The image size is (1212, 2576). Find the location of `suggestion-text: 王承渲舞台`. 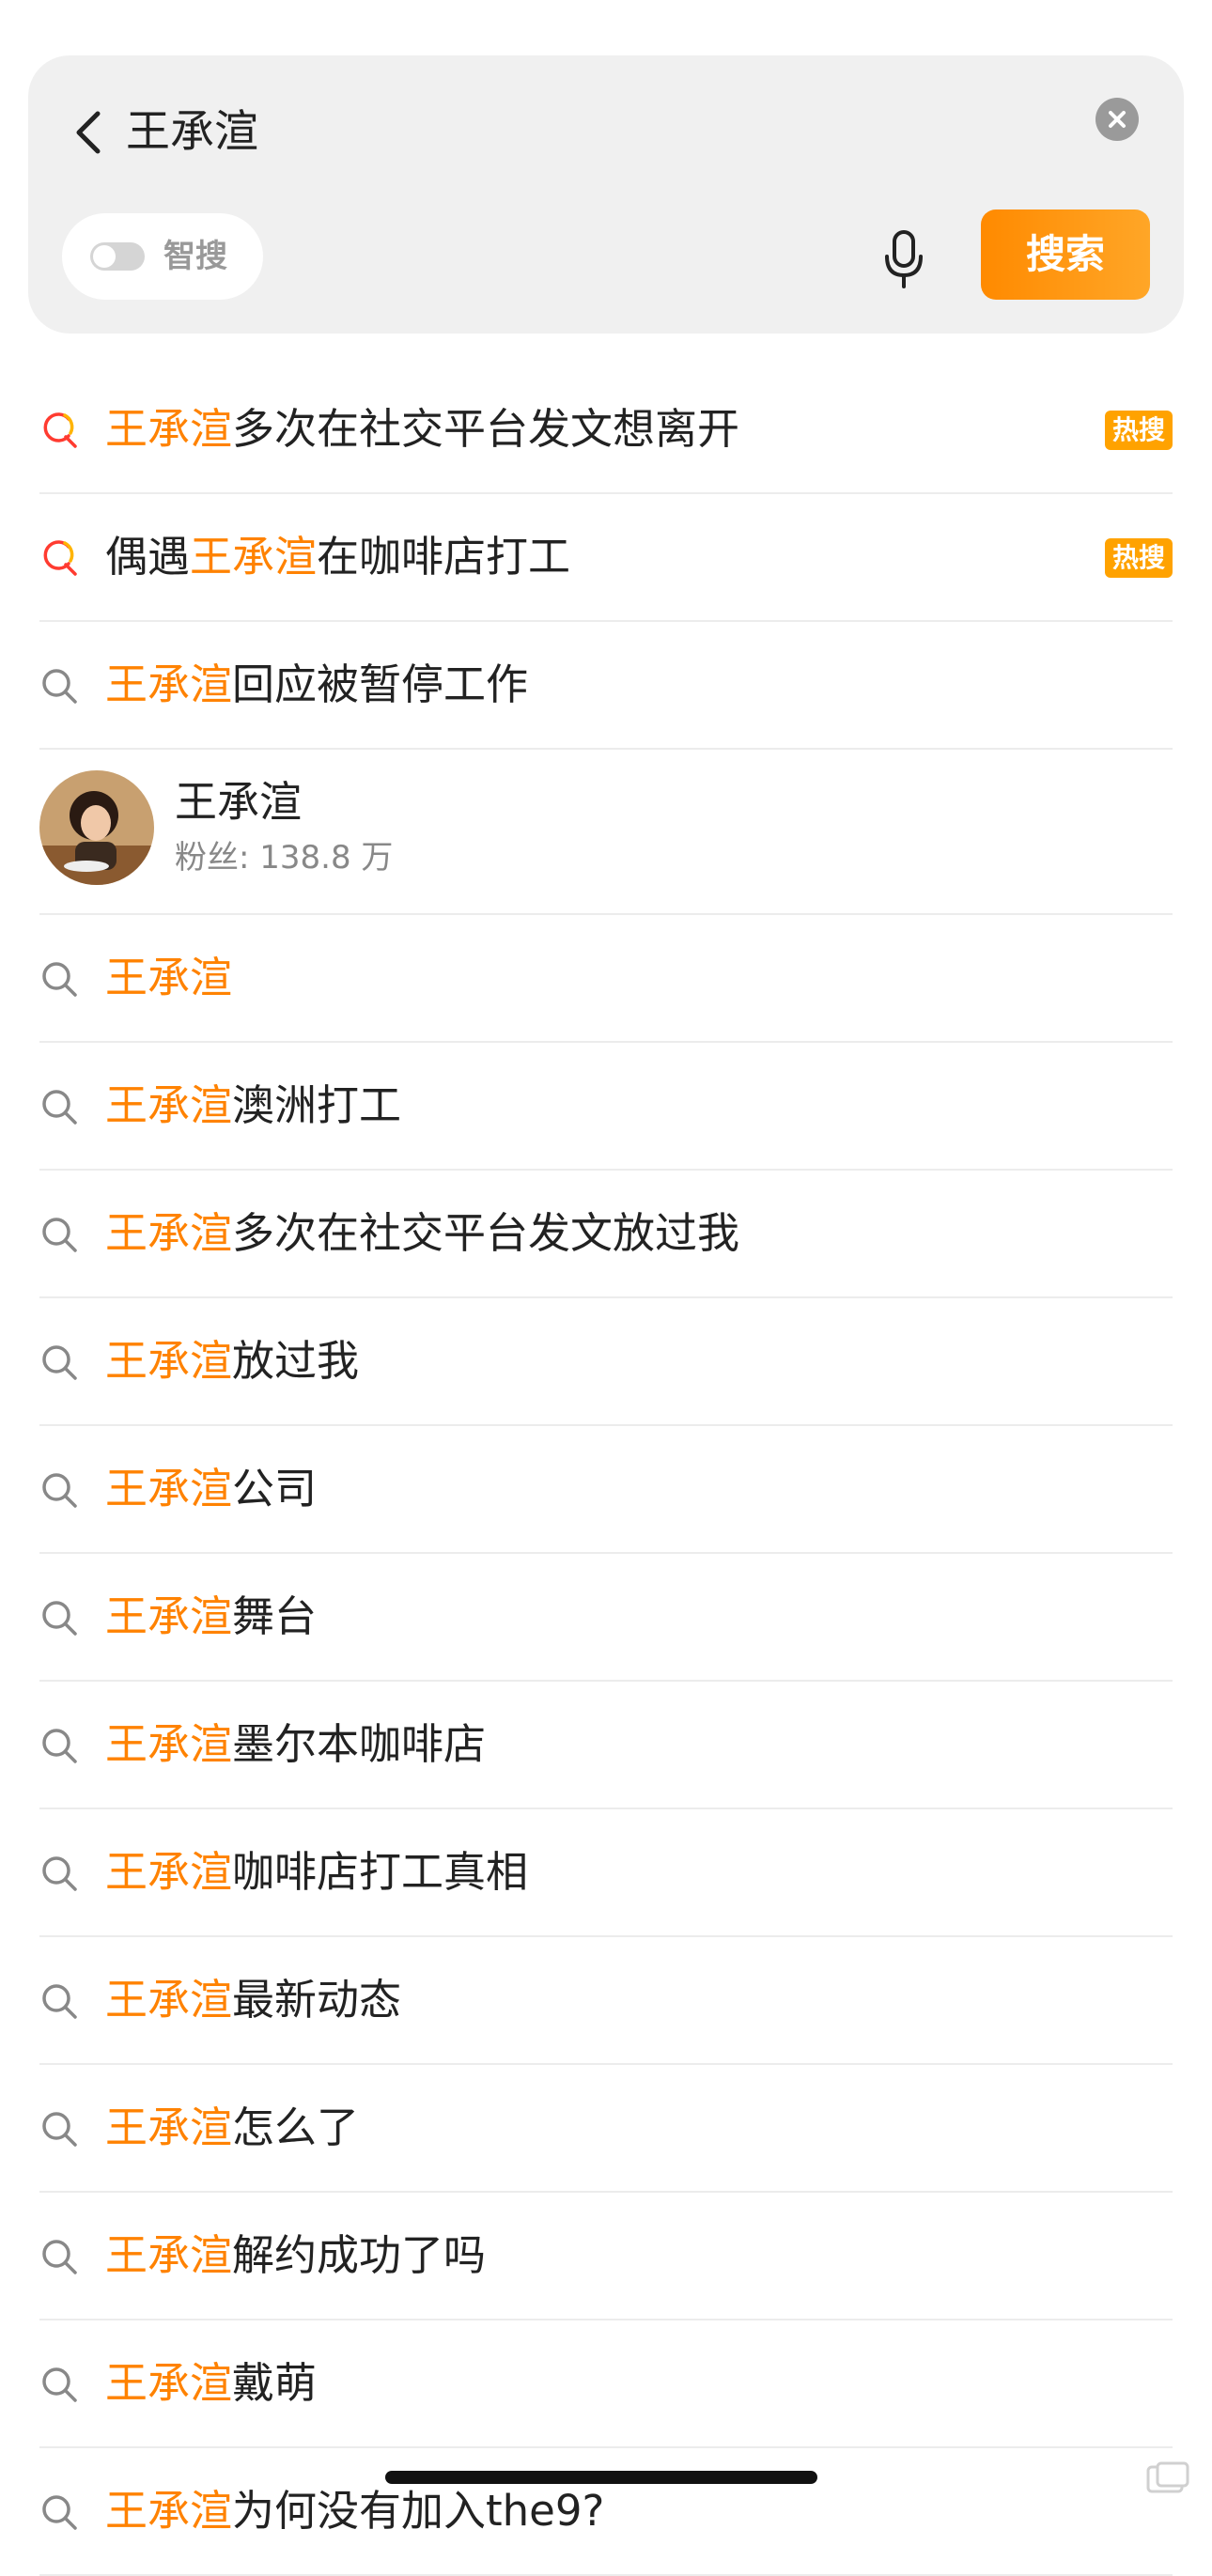

suggestion-text: 王承渲舞台 is located at coordinates (211, 1617).